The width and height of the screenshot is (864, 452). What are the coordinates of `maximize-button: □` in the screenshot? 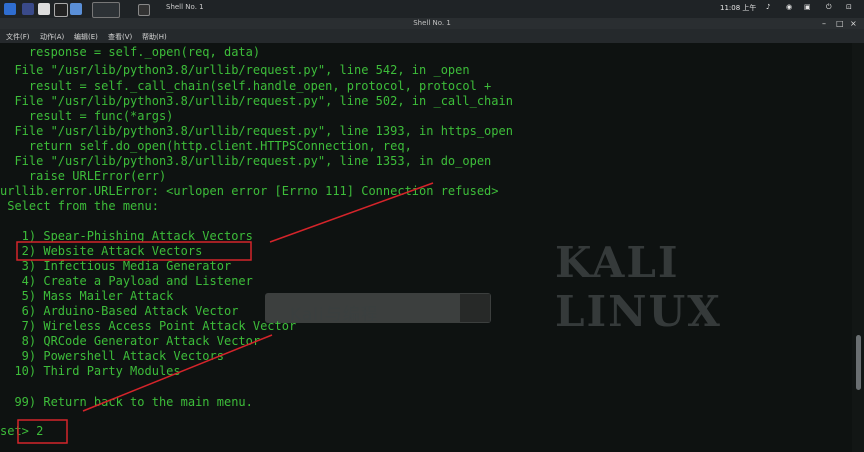 It's located at (840, 23).